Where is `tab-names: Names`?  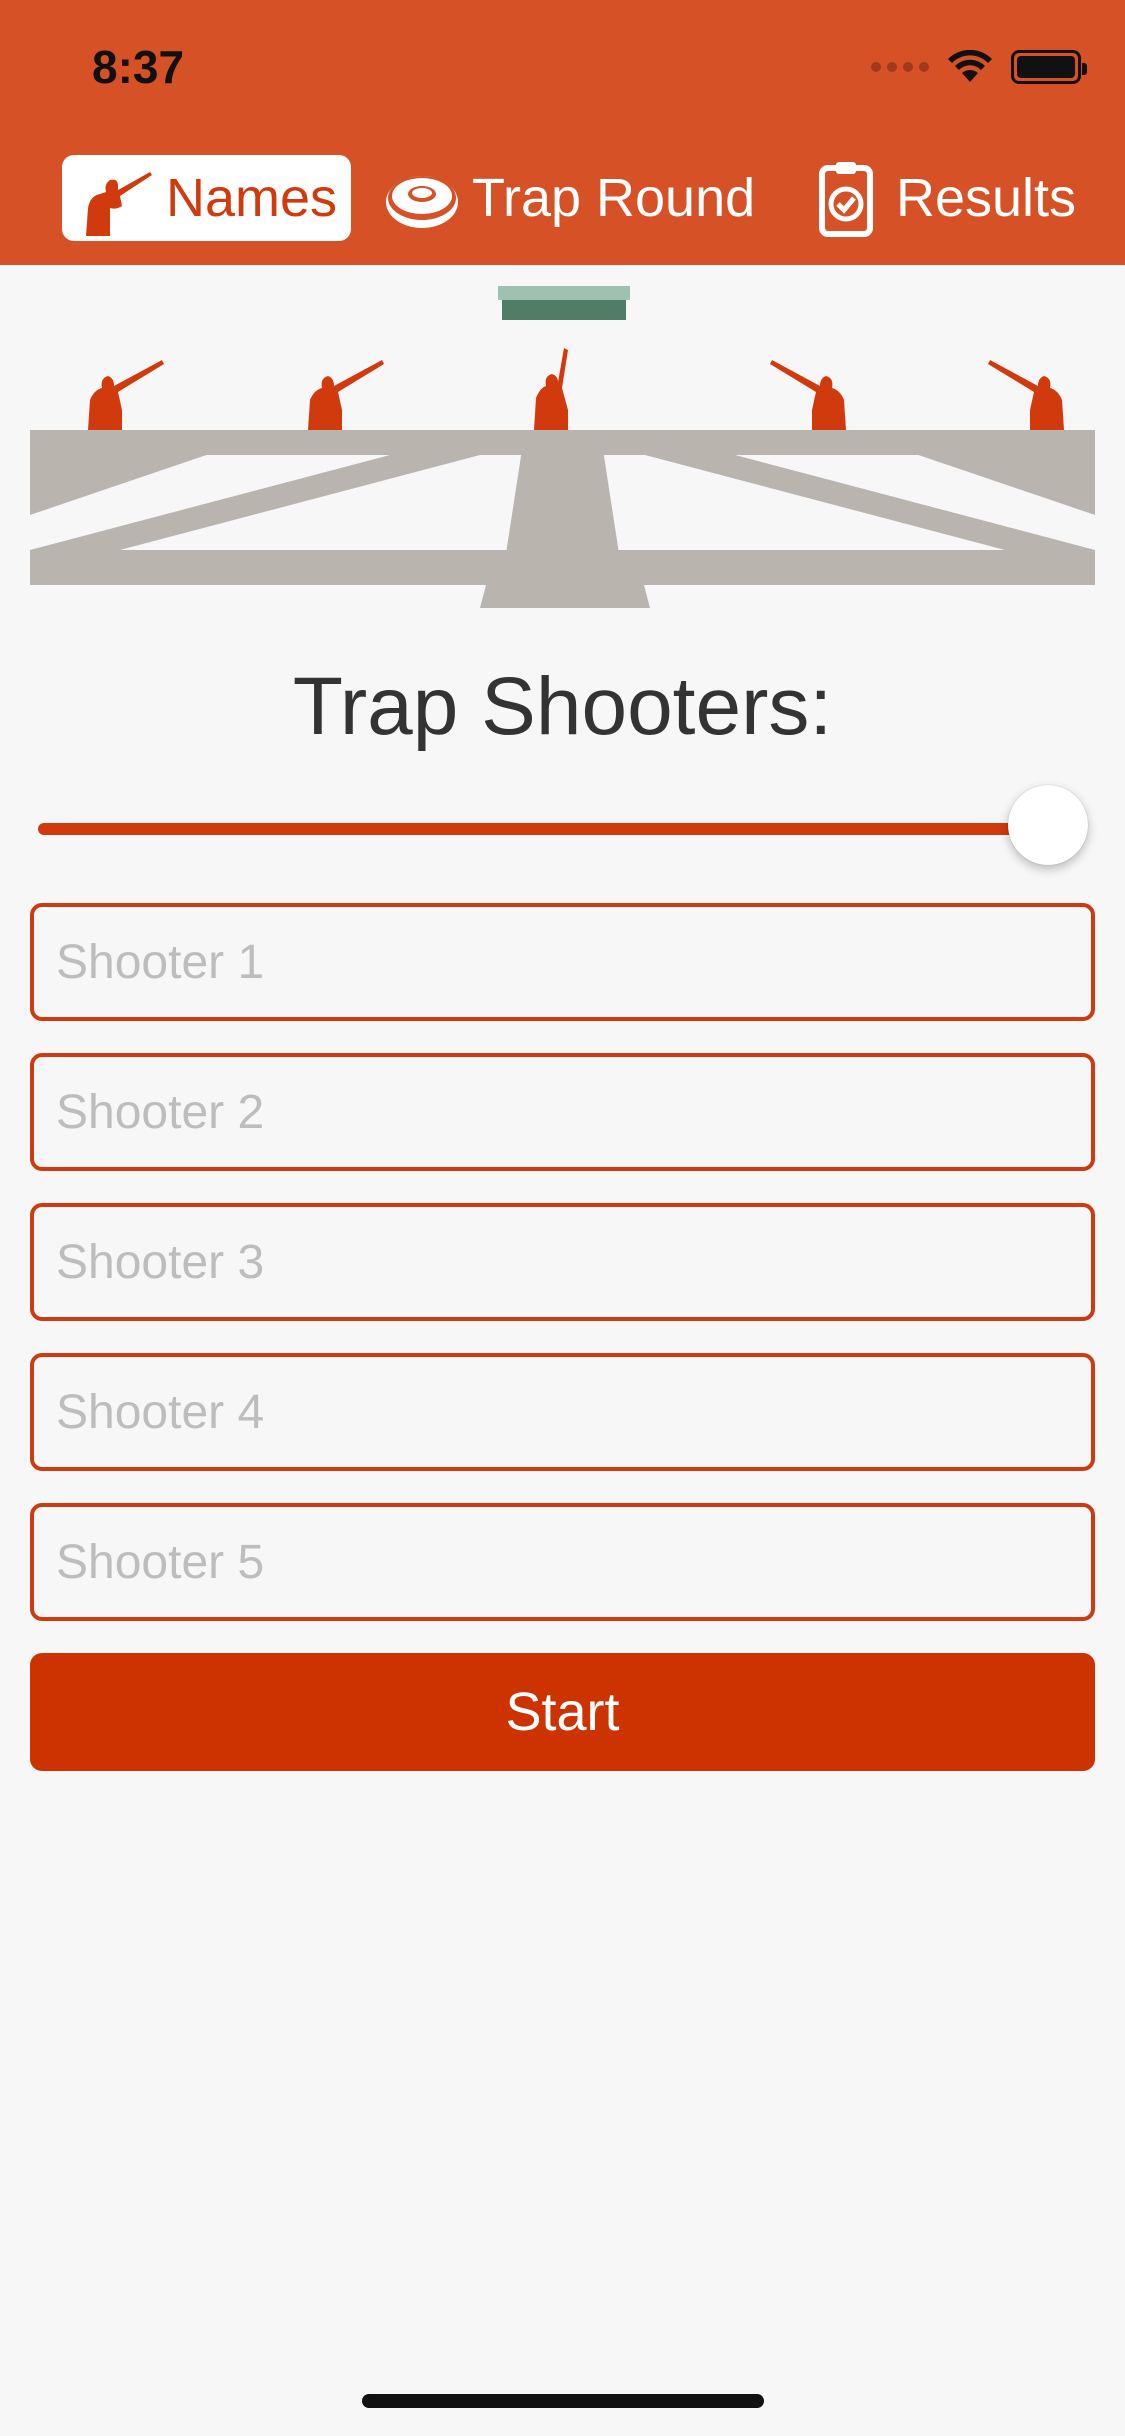
tab-names: Names is located at coordinates (207, 198).